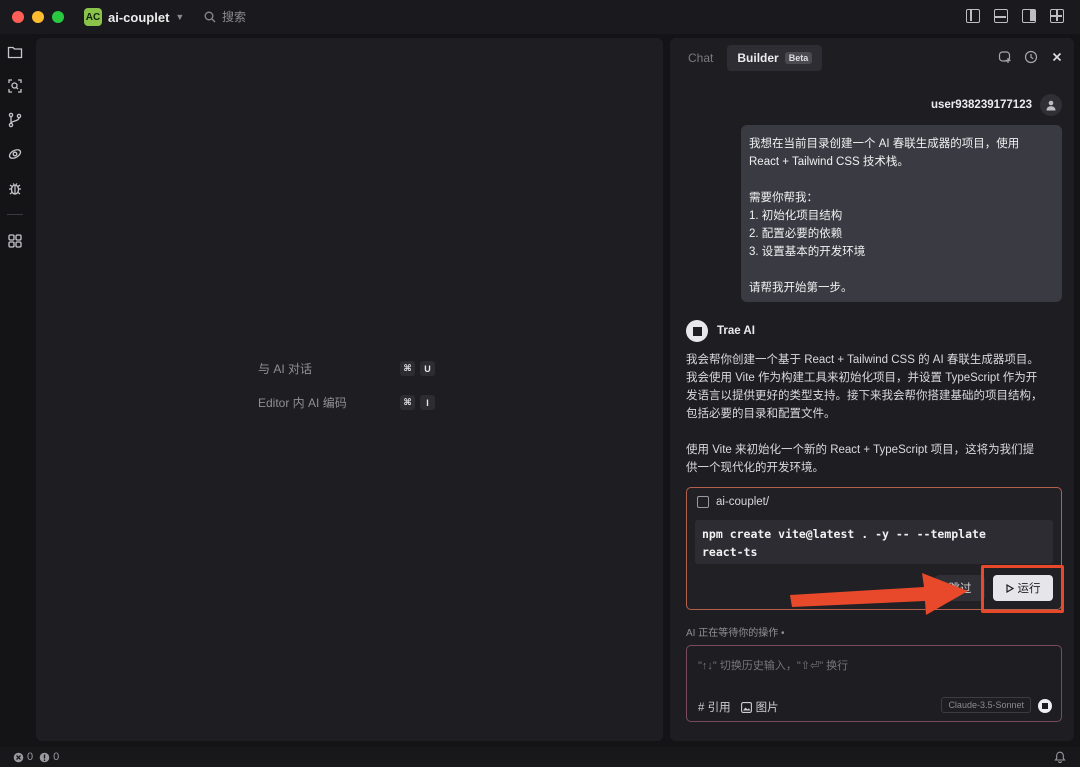  Describe the element at coordinates (1015, 16) in the screenshot. I see `layout-controls` at that location.